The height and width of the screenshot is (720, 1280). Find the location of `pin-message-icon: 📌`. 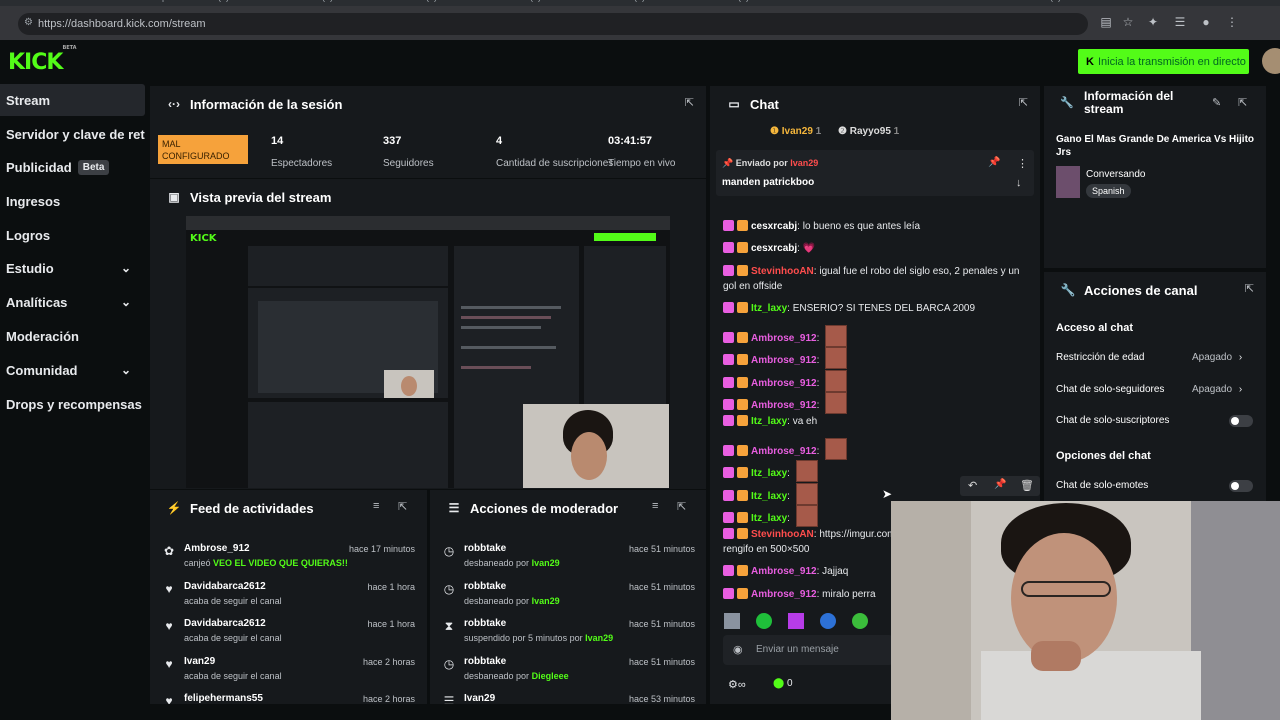

pin-message-icon: 📌 is located at coordinates (1000, 484).